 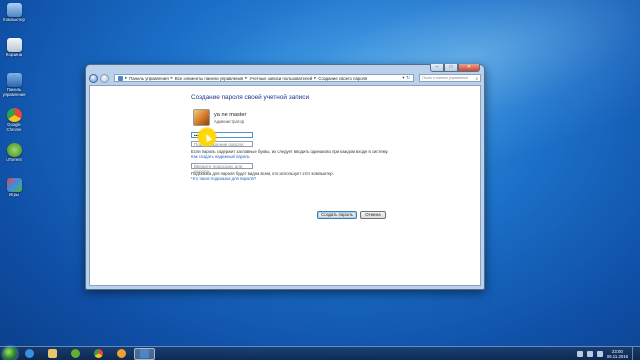 I want to click on taskbar-media, so click(x=121, y=354).